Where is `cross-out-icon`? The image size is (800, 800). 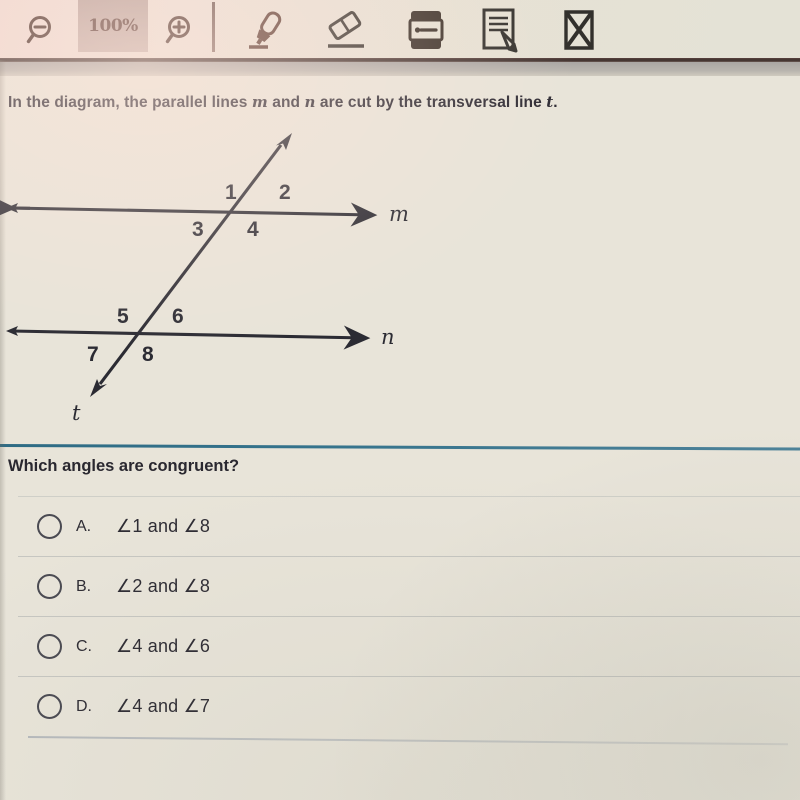
cross-out-icon is located at coordinates (579, 30).